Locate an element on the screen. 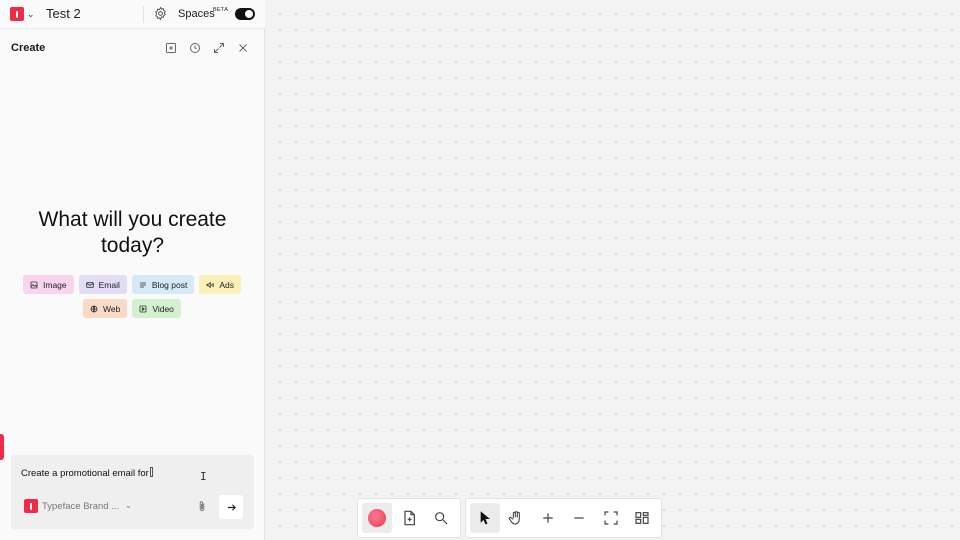 This screenshot has width=960, height=540. search-icon is located at coordinates (441, 518).